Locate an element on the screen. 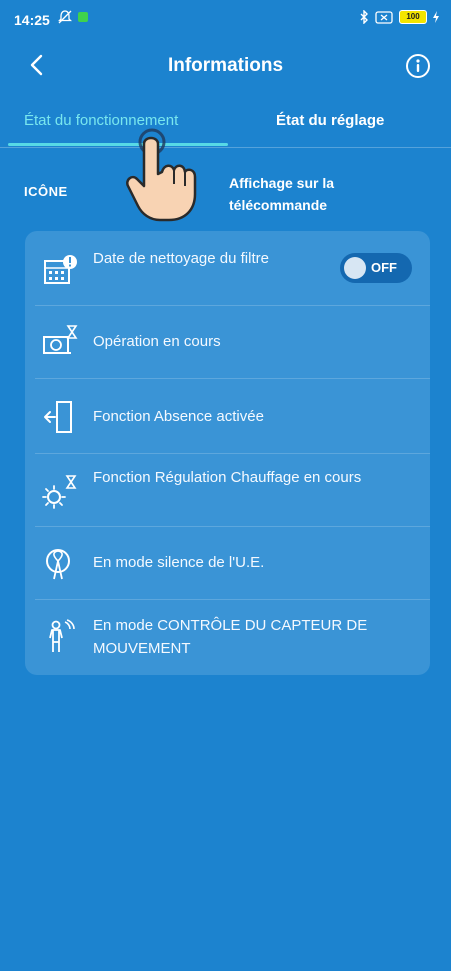 This screenshot has height=971, width=451. info-circle-icon is located at coordinates (418, 66).